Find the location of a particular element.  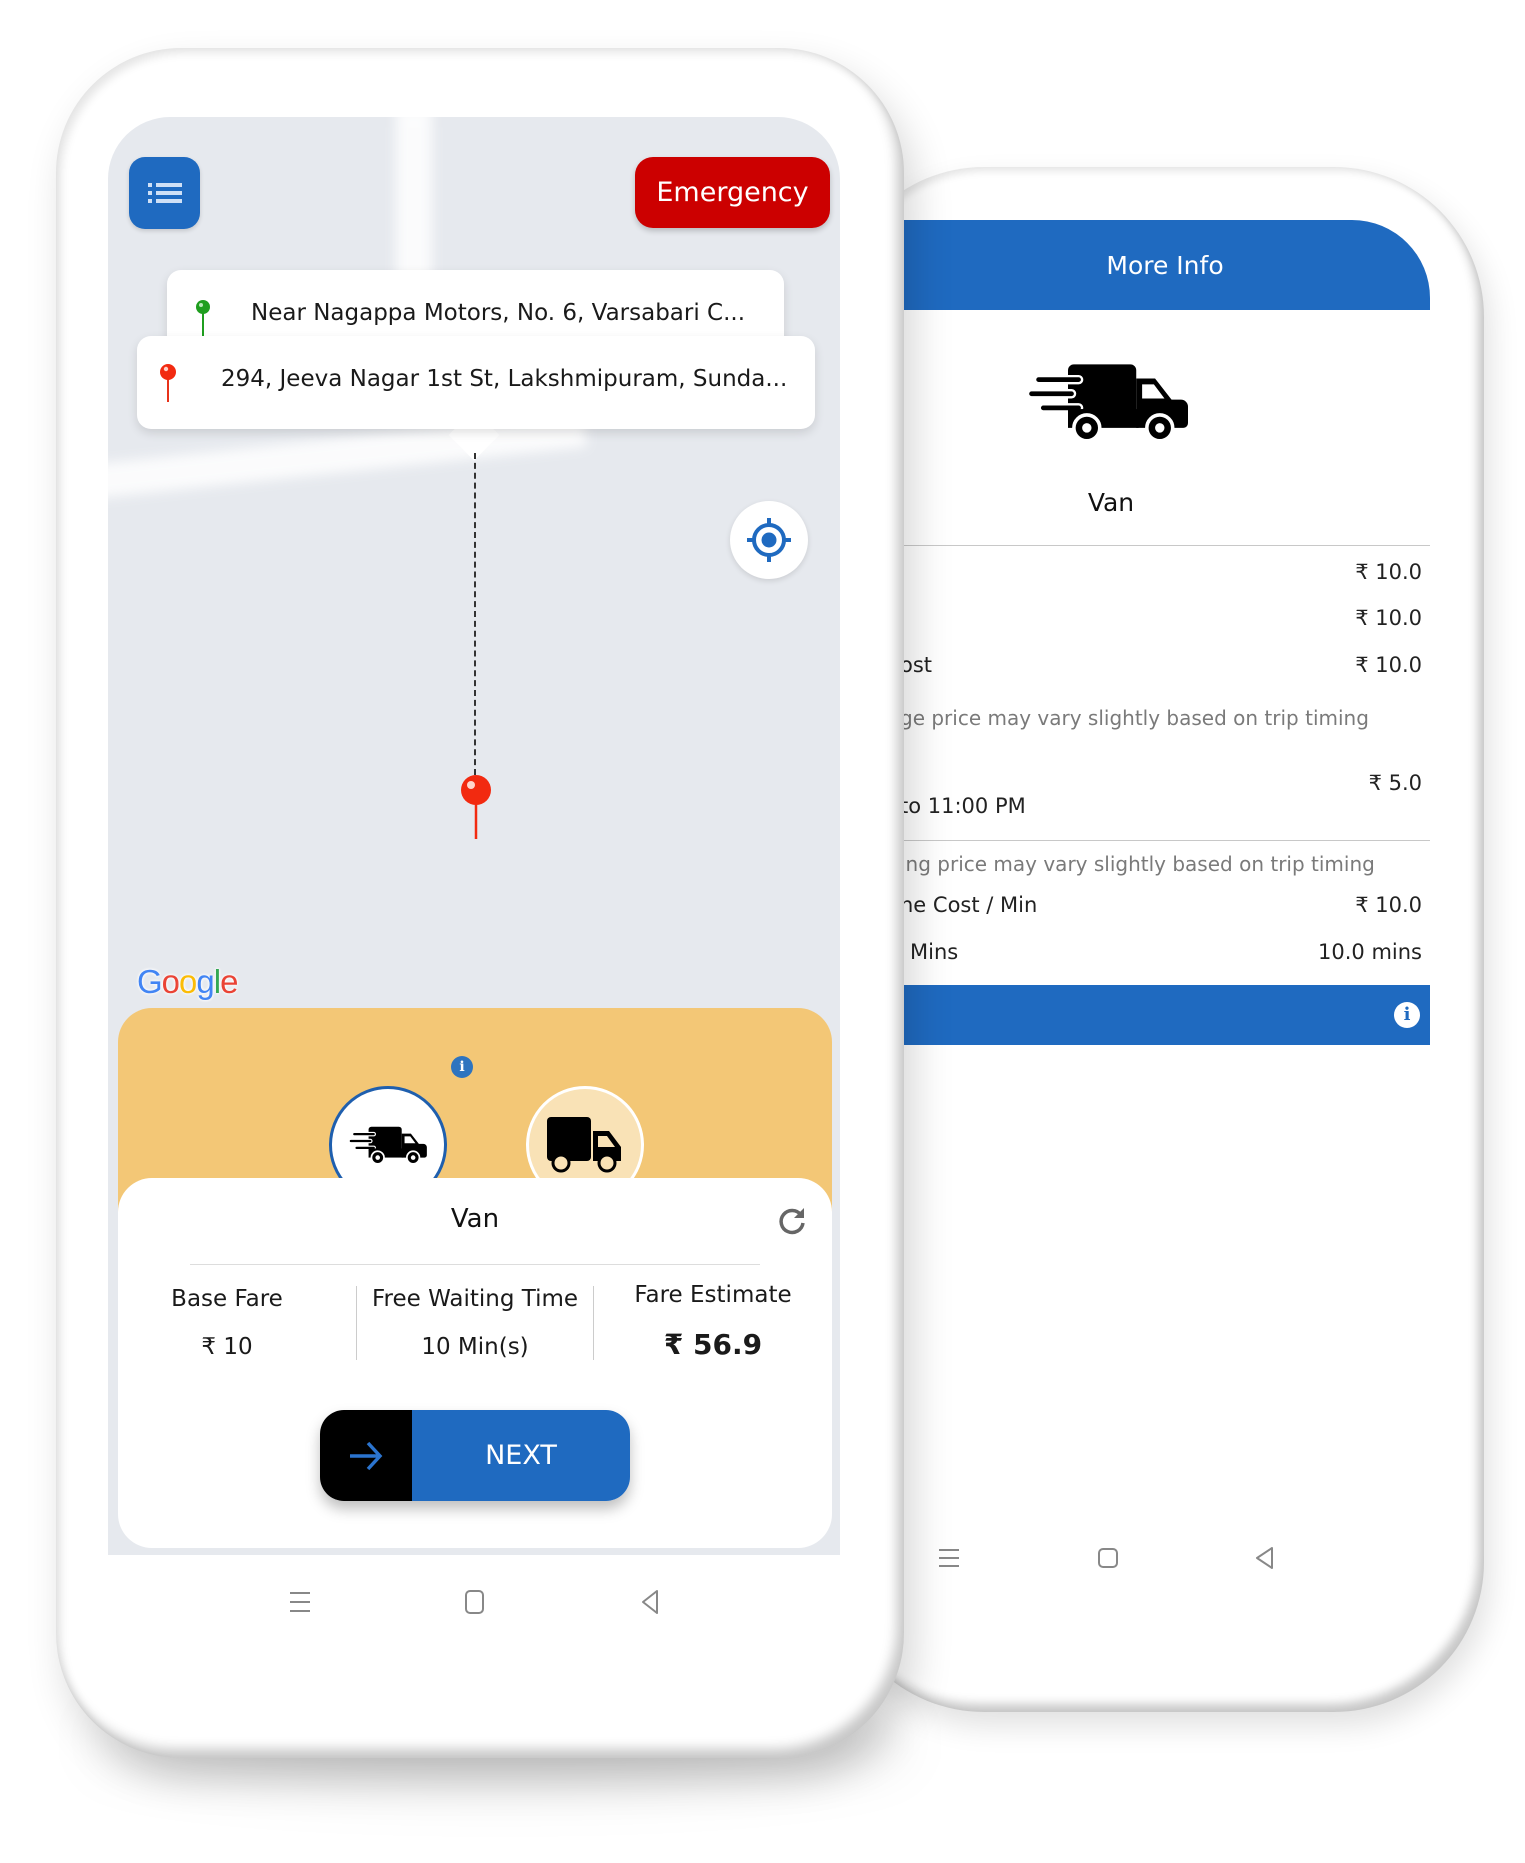

night-charge-value: ₹ 5.0 is located at coordinates (1395, 783).